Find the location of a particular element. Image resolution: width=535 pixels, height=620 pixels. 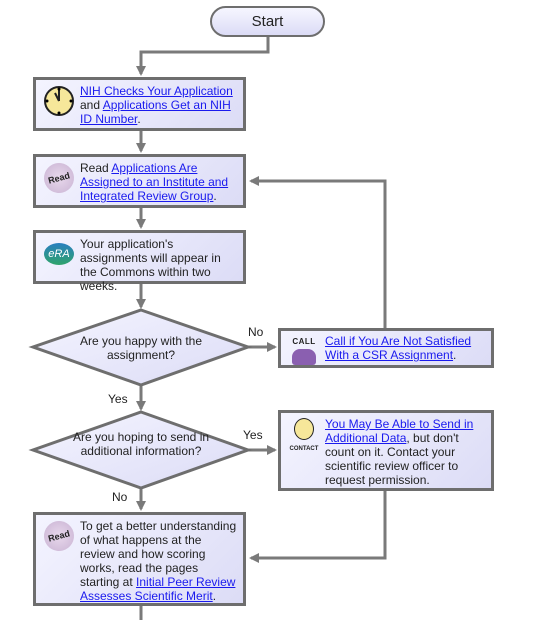

text: and is located at coordinates (91, 105).